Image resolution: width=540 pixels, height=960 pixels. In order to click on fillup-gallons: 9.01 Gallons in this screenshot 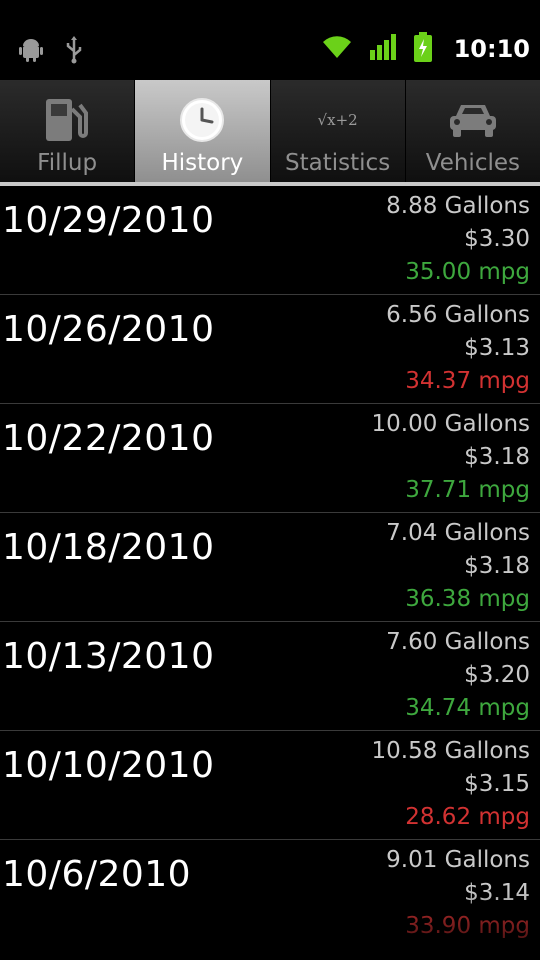, I will do `click(458, 860)`.